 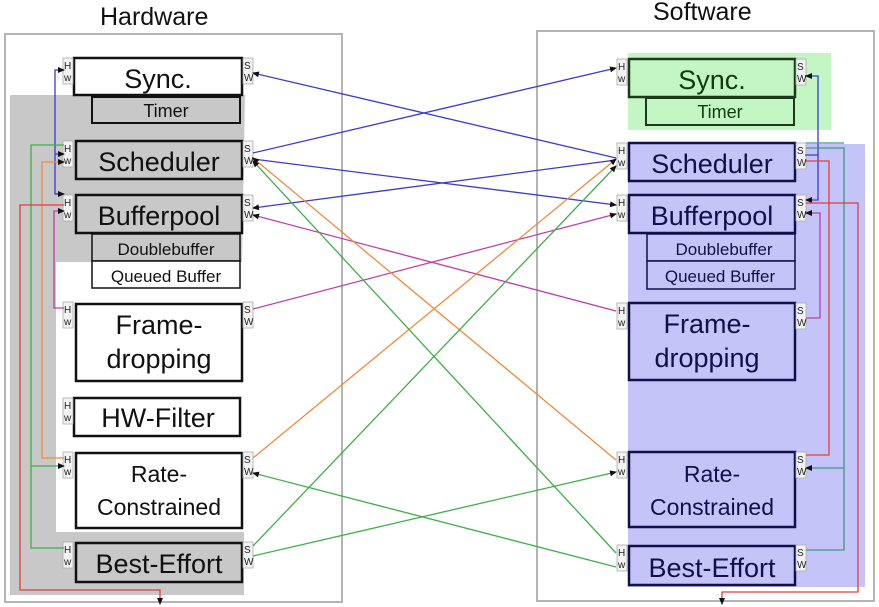 I want to click on hw-doublebuffer-block: Doublebuffer, so click(x=166, y=247).